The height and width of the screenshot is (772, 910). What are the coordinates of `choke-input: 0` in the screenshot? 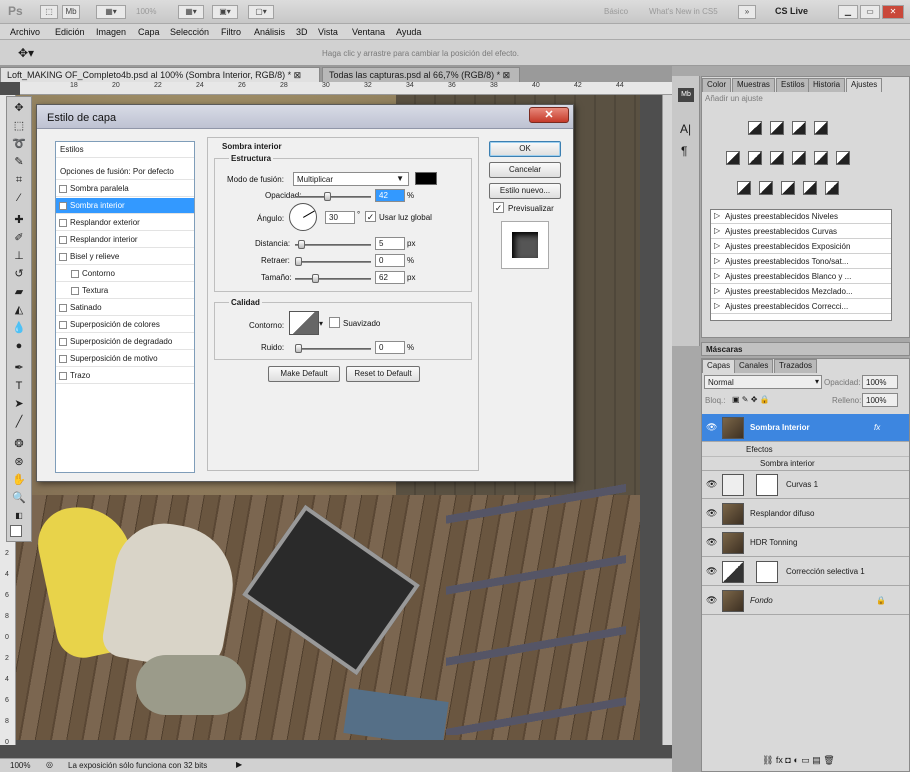 It's located at (390, 260).